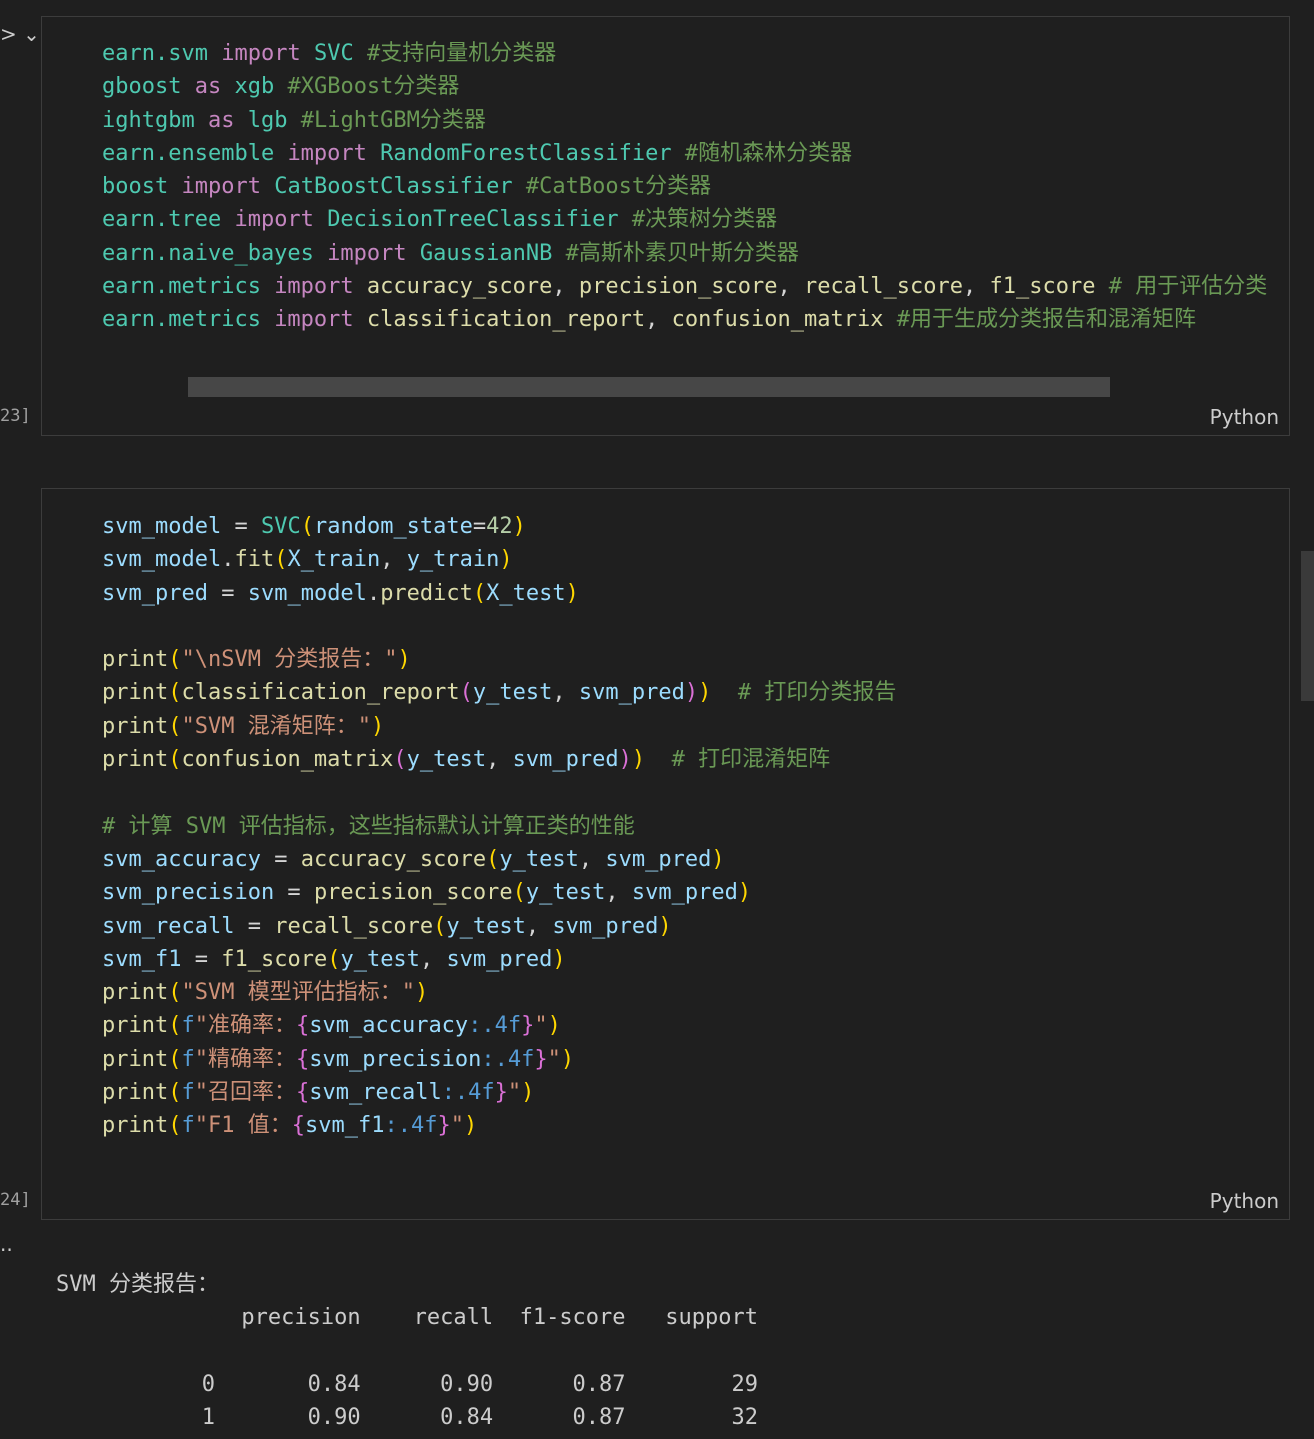 The width and height of the screenshot is (1314, 1439). Describe the element at coordinates (1181, 287) in the screenshot. I see `code-token: # 用于评估分类` at that location.